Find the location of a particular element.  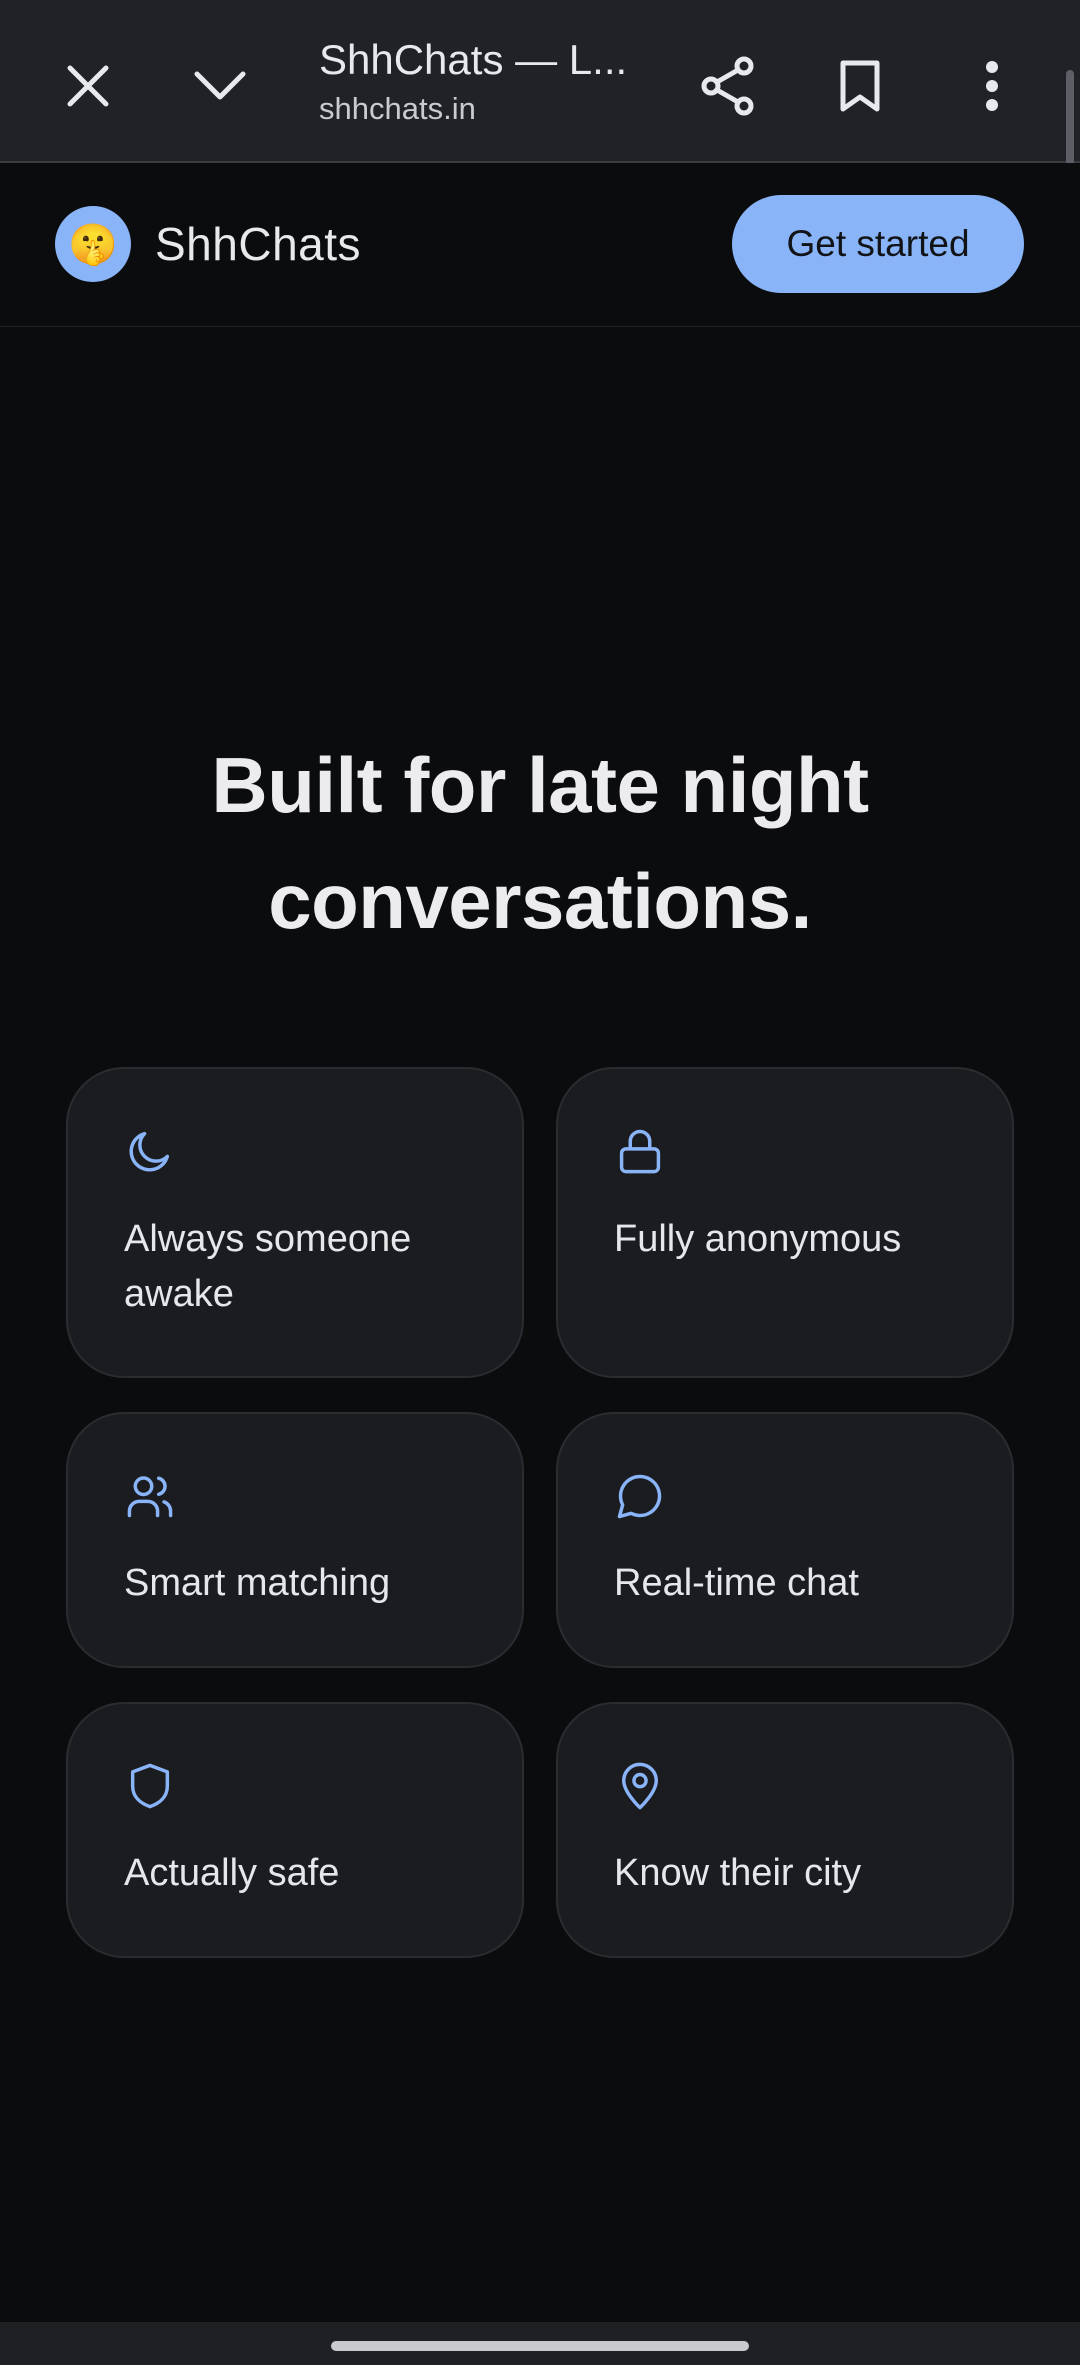

feature-label: Real-time chat is located at coordinates (736, 1583).